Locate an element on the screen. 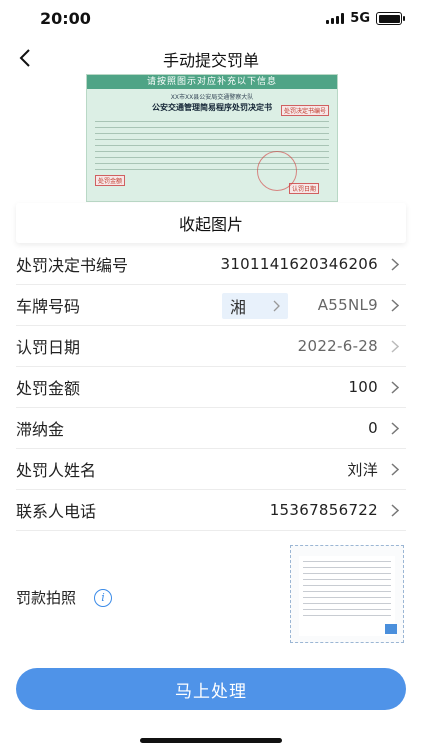  plate-label: 车牌号码 is located at coordinates (48, 306).